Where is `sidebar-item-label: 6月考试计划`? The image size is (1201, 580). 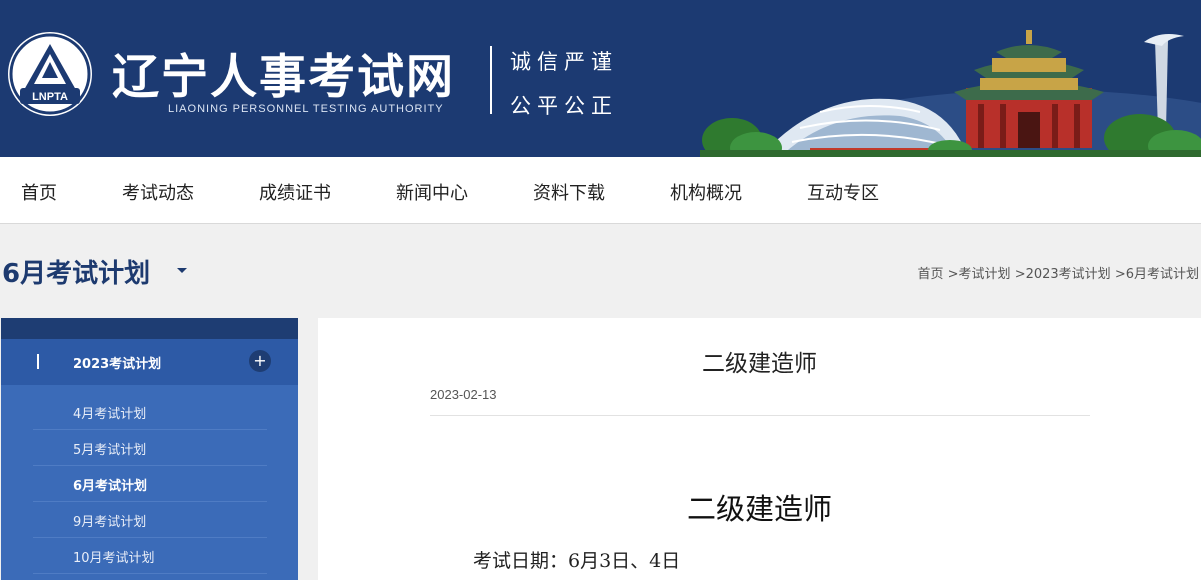 sidebar-item-label: 6月考试计划 is located at coordinates (110, 486).